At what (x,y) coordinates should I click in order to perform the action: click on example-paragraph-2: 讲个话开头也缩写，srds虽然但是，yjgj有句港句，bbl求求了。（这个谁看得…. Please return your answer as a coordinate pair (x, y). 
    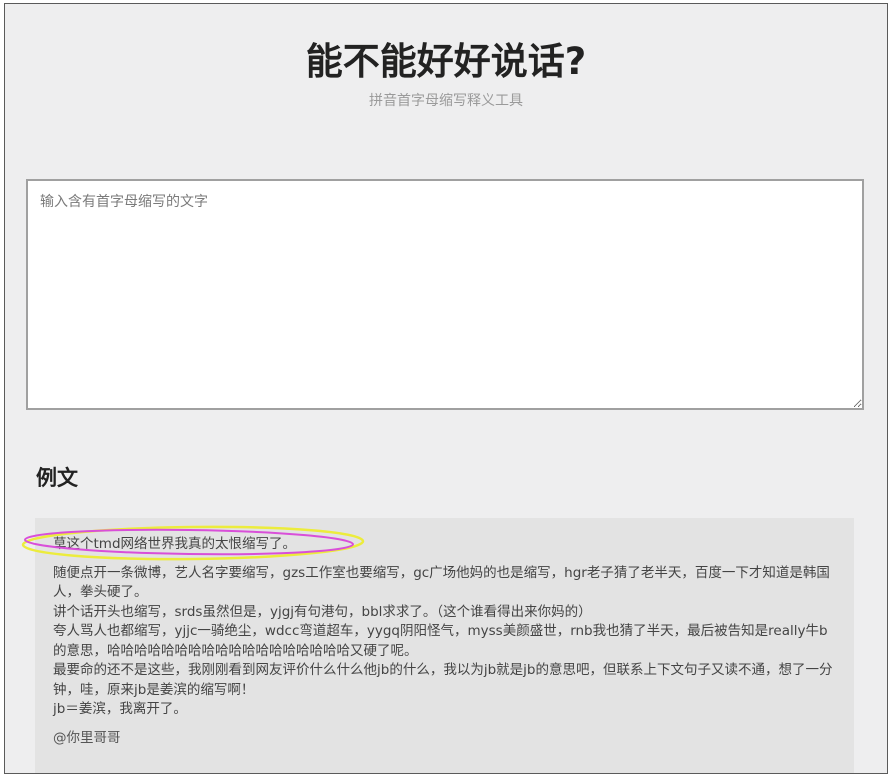
    Looking at the image, I should click on (322, 611).